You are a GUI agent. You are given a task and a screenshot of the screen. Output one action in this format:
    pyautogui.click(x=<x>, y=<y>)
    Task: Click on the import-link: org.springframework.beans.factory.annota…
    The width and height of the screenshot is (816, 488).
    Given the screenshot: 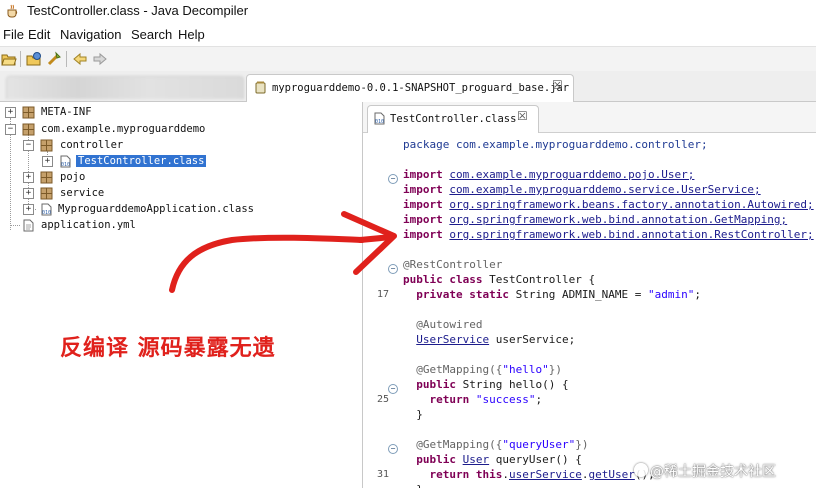 What is the action you would take?
    pyautogui.click(x=631, y=204)
    